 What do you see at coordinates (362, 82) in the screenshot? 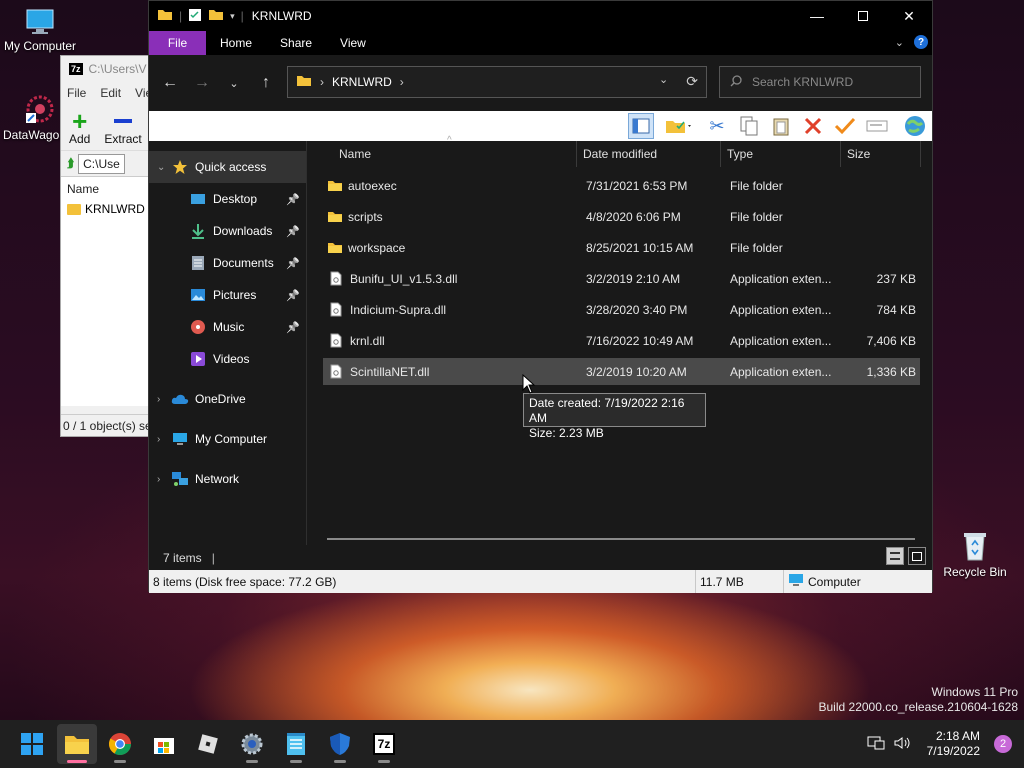
I see `breadcrumb-current: KRNLWRD` at bounding box center [362, 82].